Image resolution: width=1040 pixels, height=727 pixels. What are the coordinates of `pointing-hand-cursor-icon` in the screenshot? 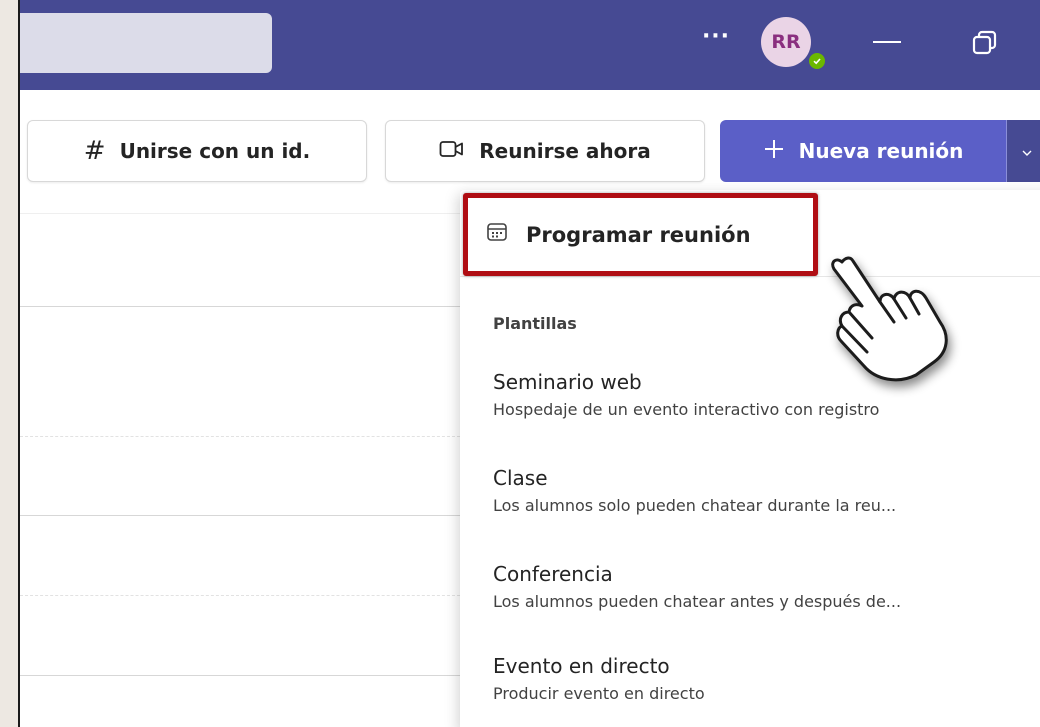 It's located at (895, 323).